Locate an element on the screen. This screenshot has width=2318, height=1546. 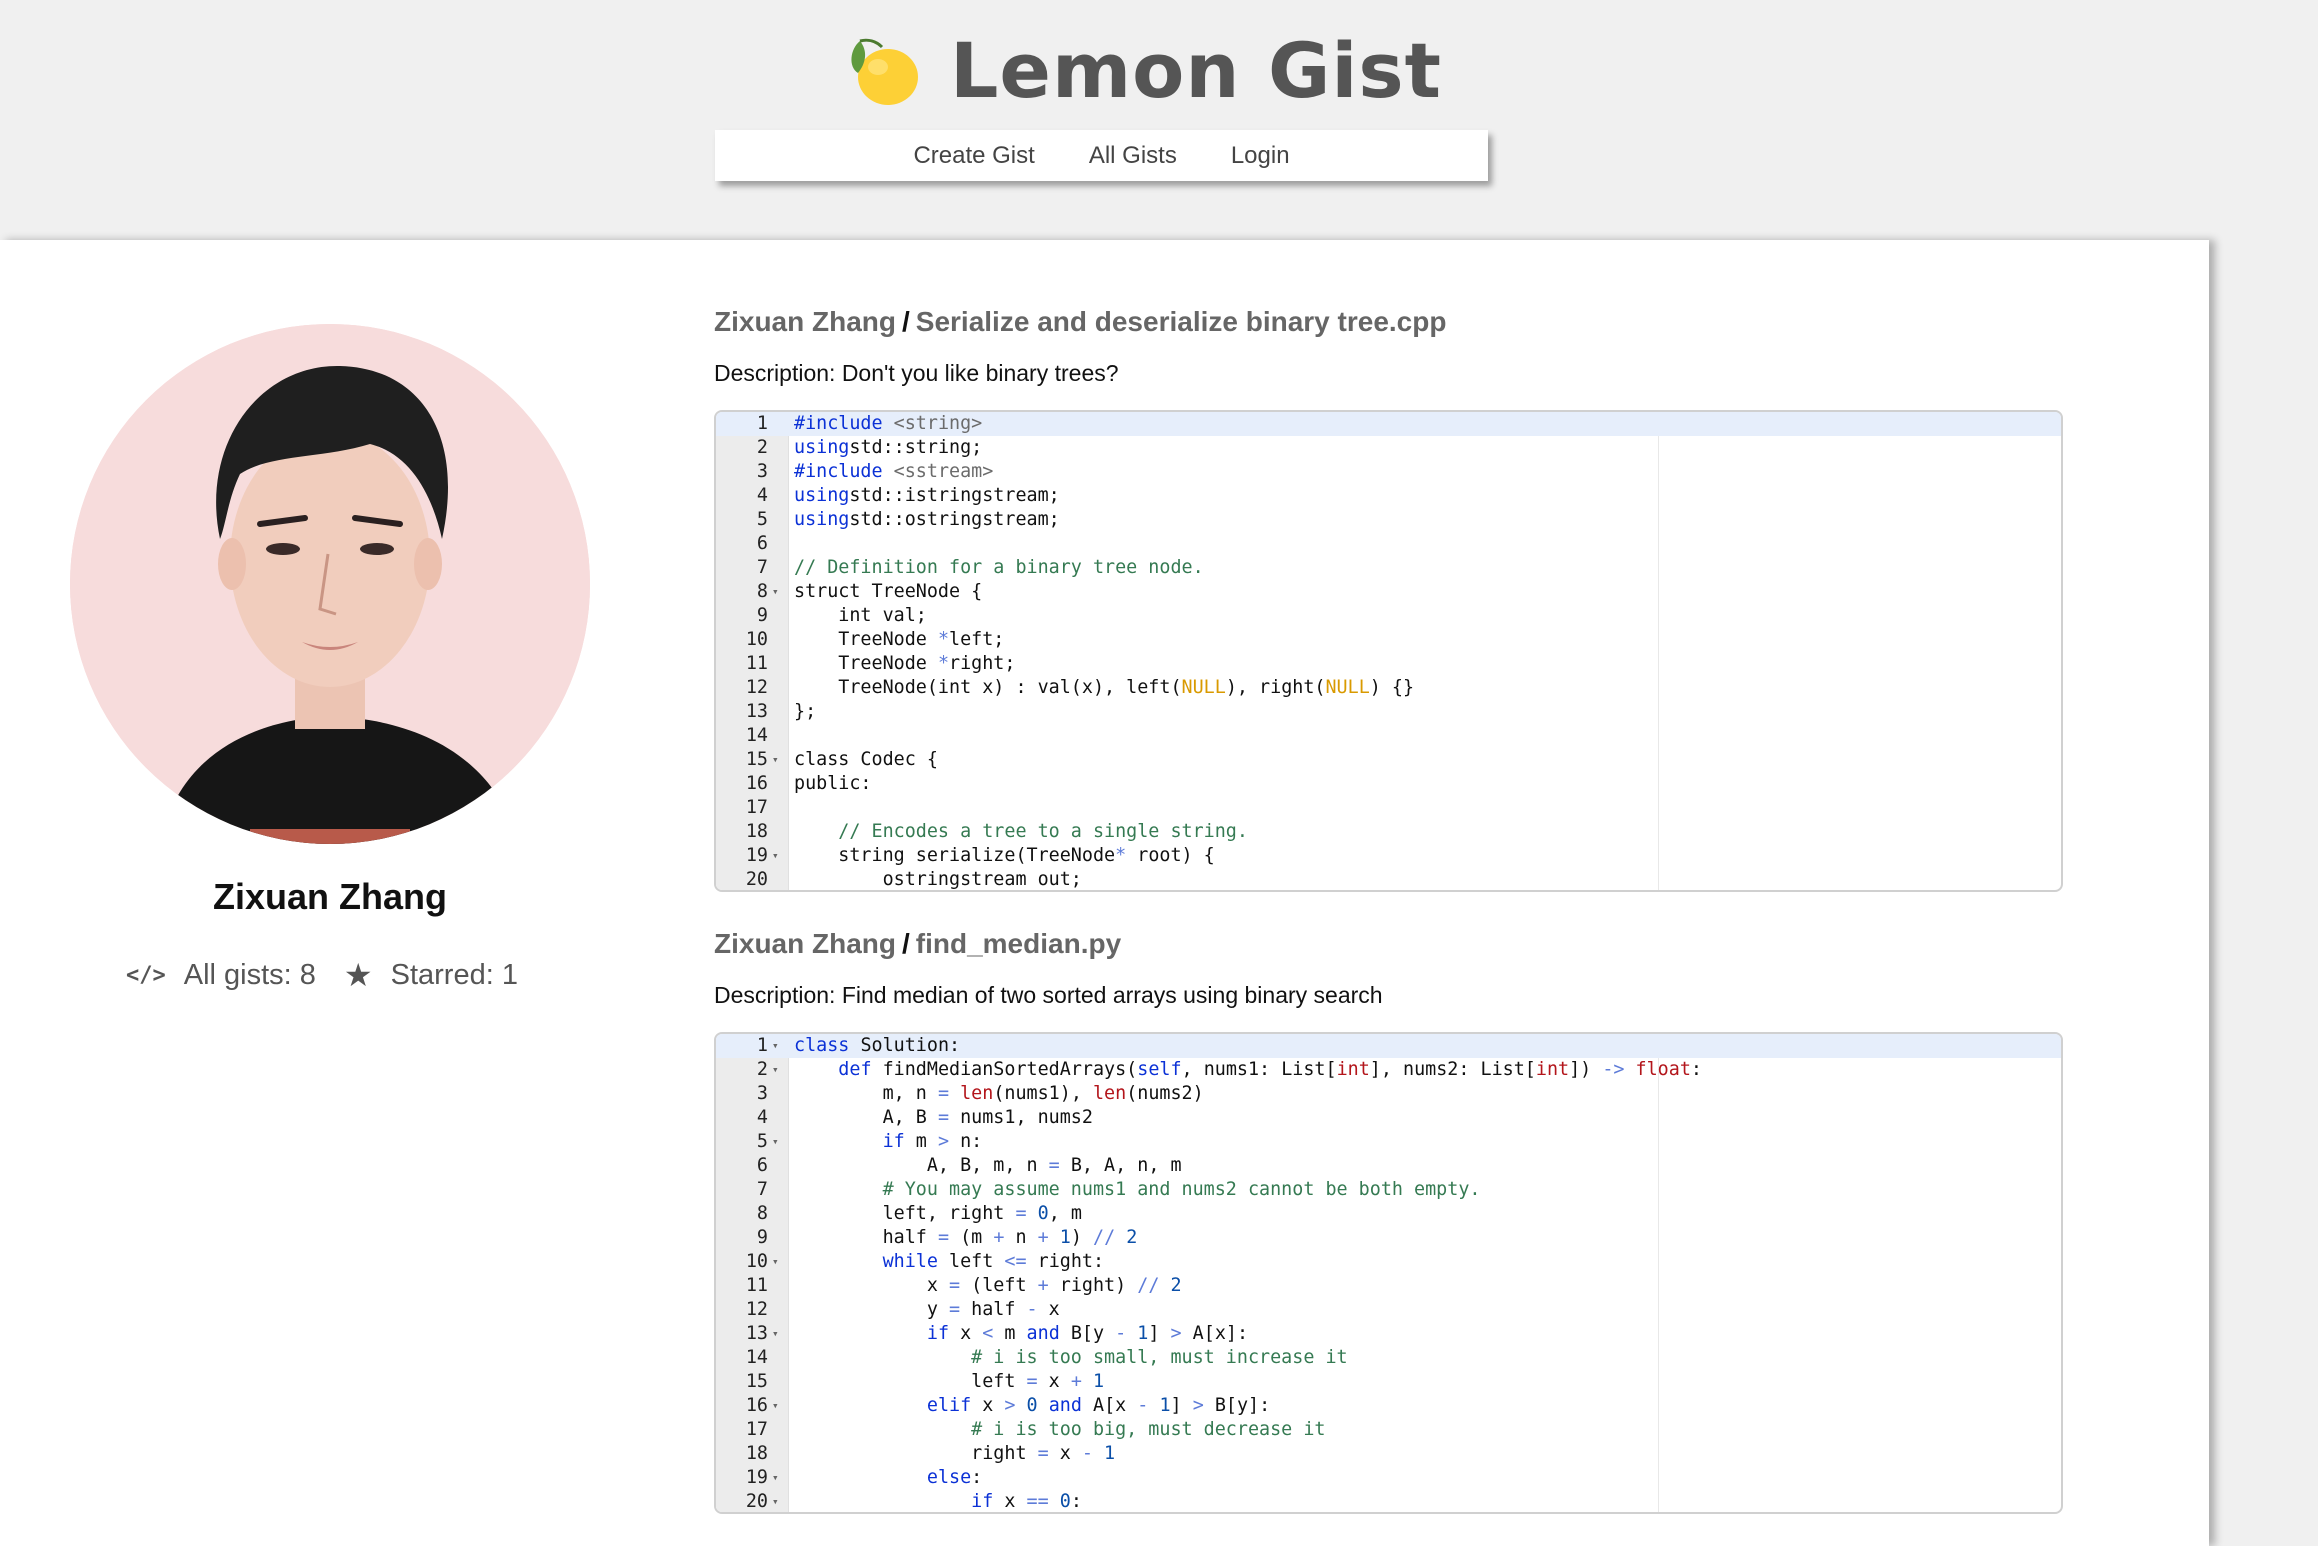
code-line: 20 ostringstream out; is located at coordinates (1388, 879).